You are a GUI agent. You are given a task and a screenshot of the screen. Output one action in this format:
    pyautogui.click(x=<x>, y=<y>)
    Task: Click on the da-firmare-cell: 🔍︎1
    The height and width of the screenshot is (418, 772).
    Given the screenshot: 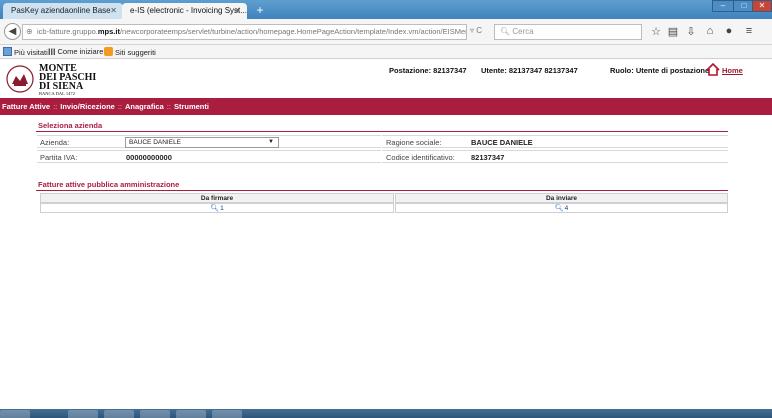 What is the action you would take?
    pyautogui.click(x=217, y=208)
    